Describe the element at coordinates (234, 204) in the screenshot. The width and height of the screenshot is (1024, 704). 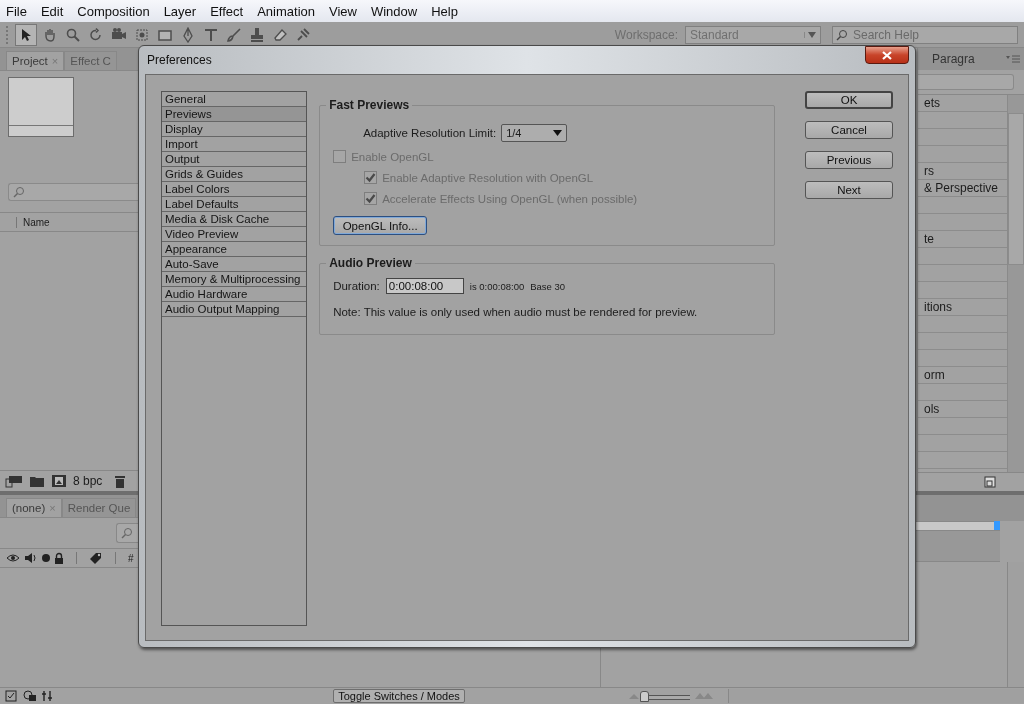
I see `category-item: Label Defaults` at that location.